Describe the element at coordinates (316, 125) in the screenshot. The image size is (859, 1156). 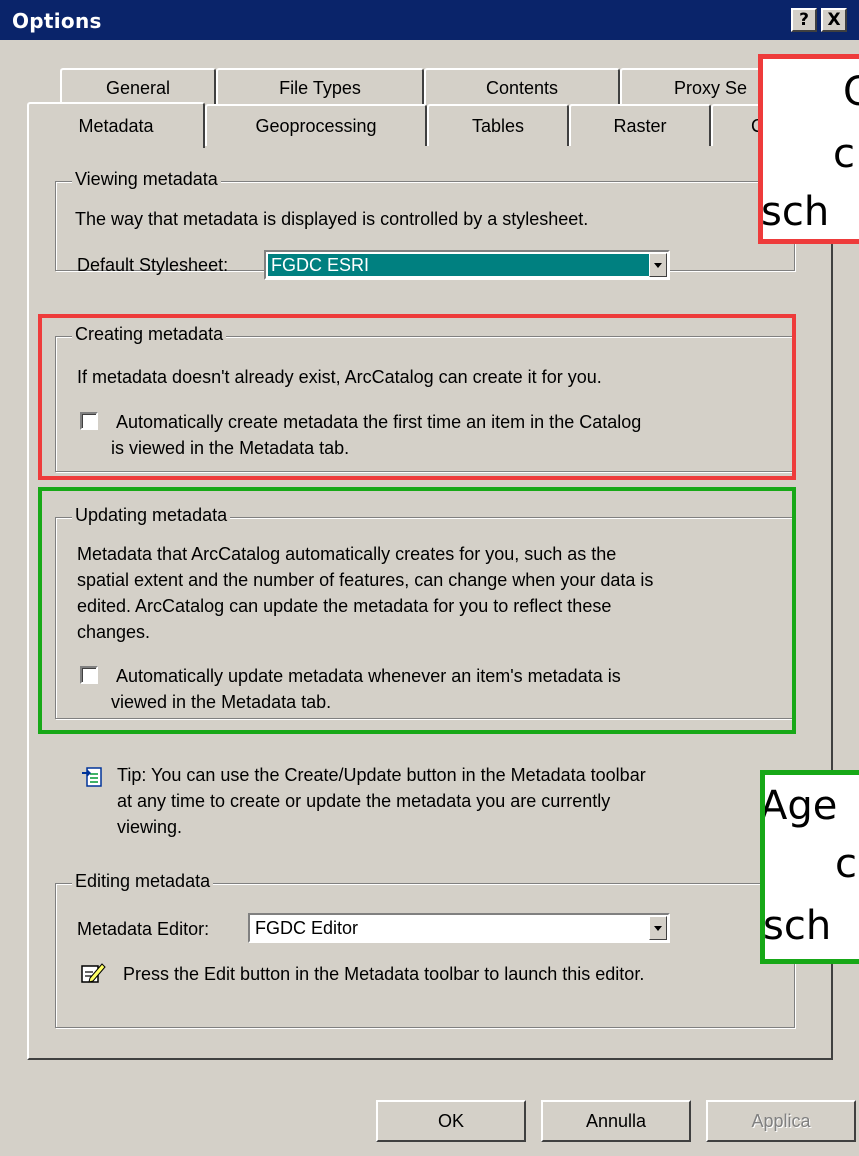
I see `tab-geoprocessing: Geoprocessing` at that location.